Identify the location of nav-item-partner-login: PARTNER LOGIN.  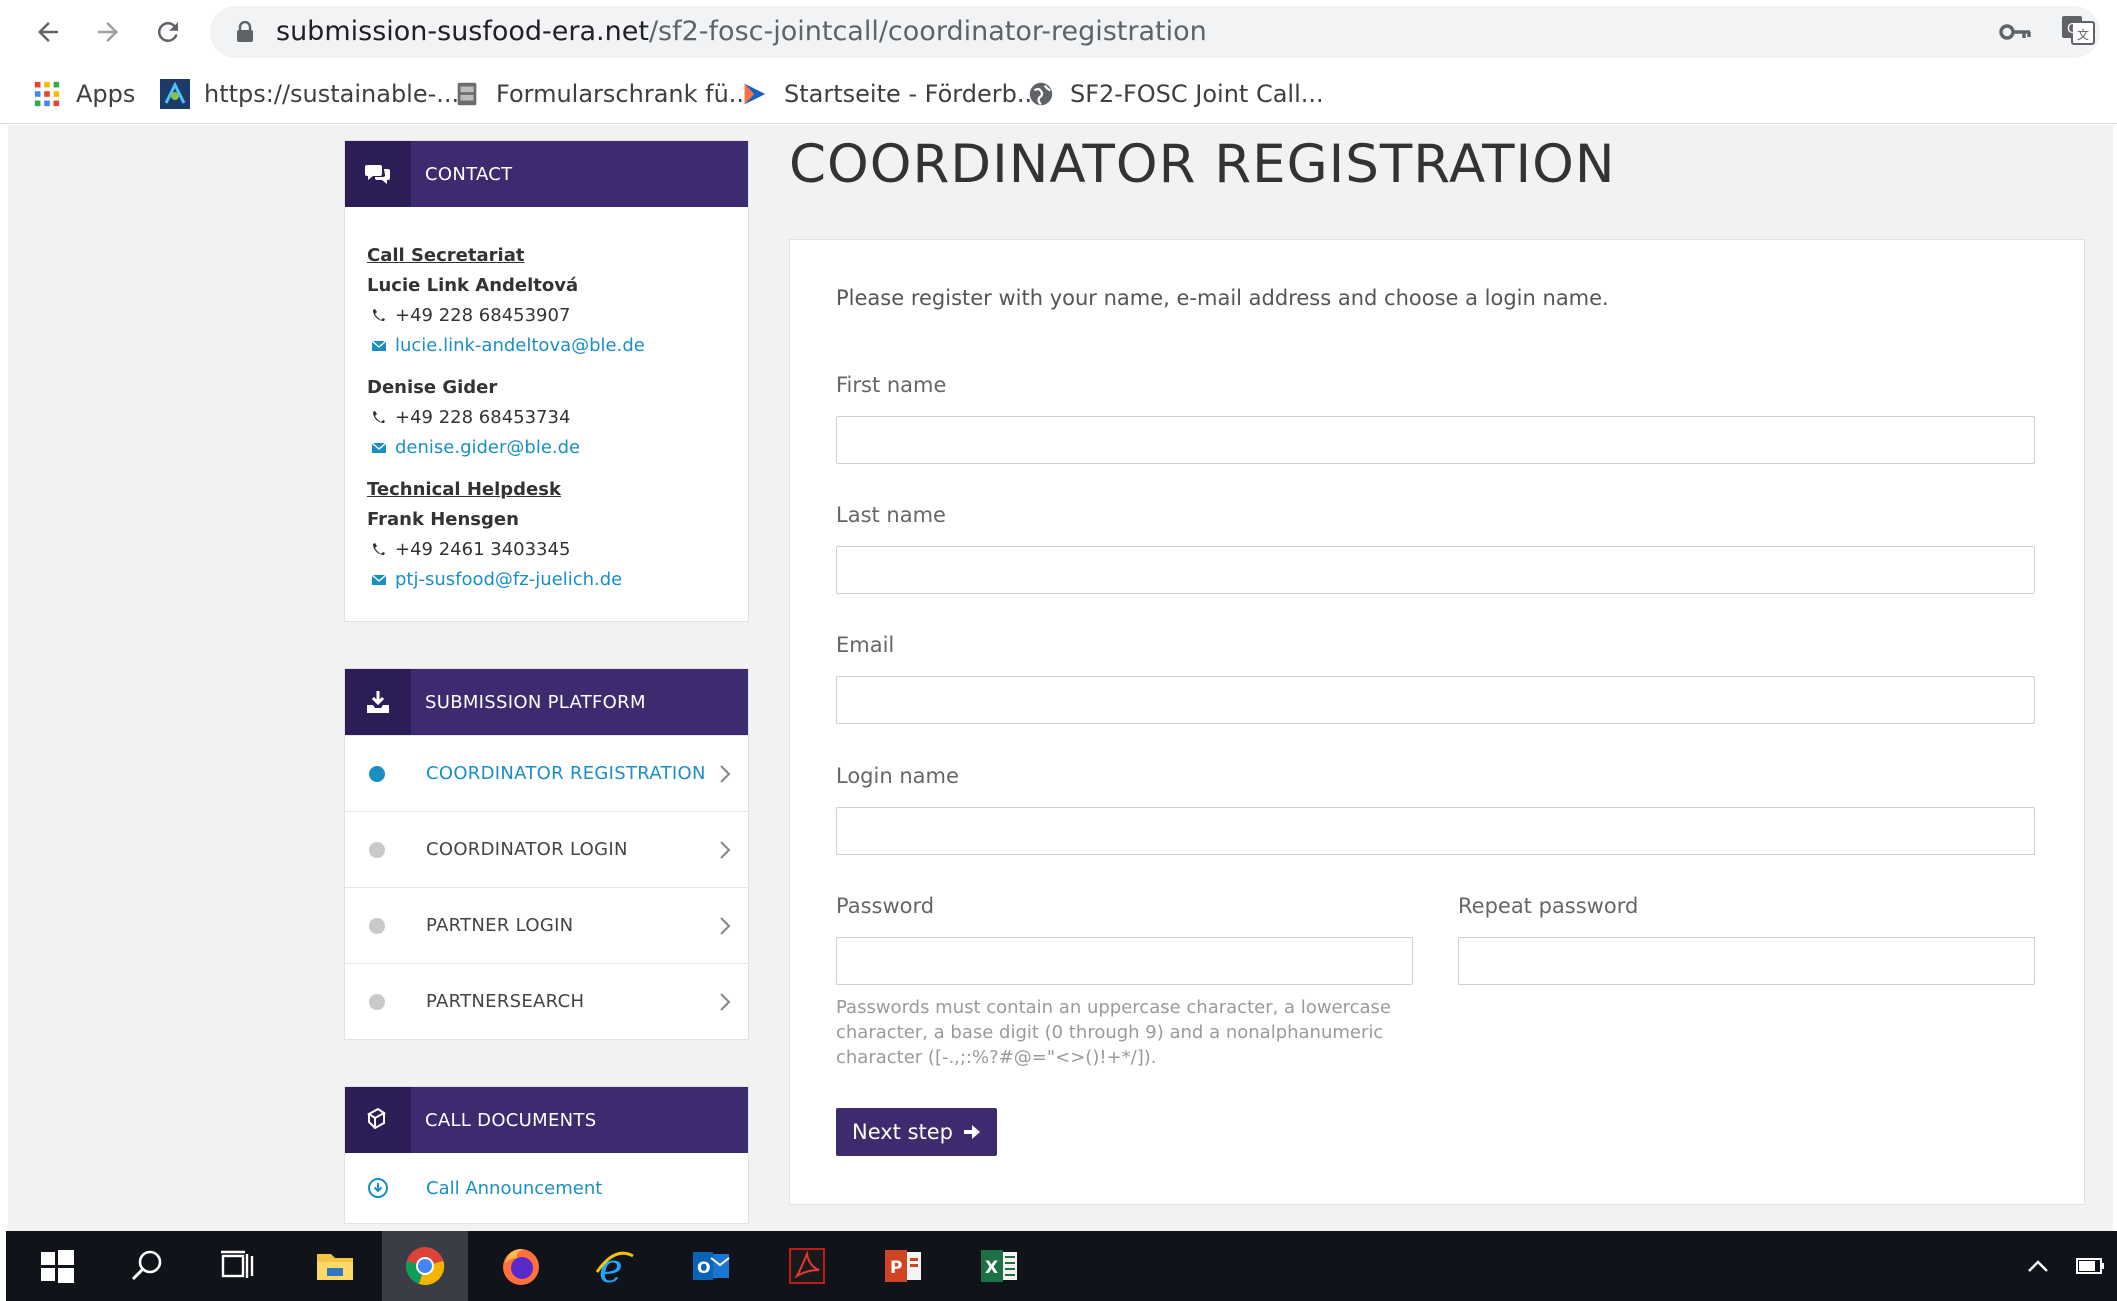
(546, 925).